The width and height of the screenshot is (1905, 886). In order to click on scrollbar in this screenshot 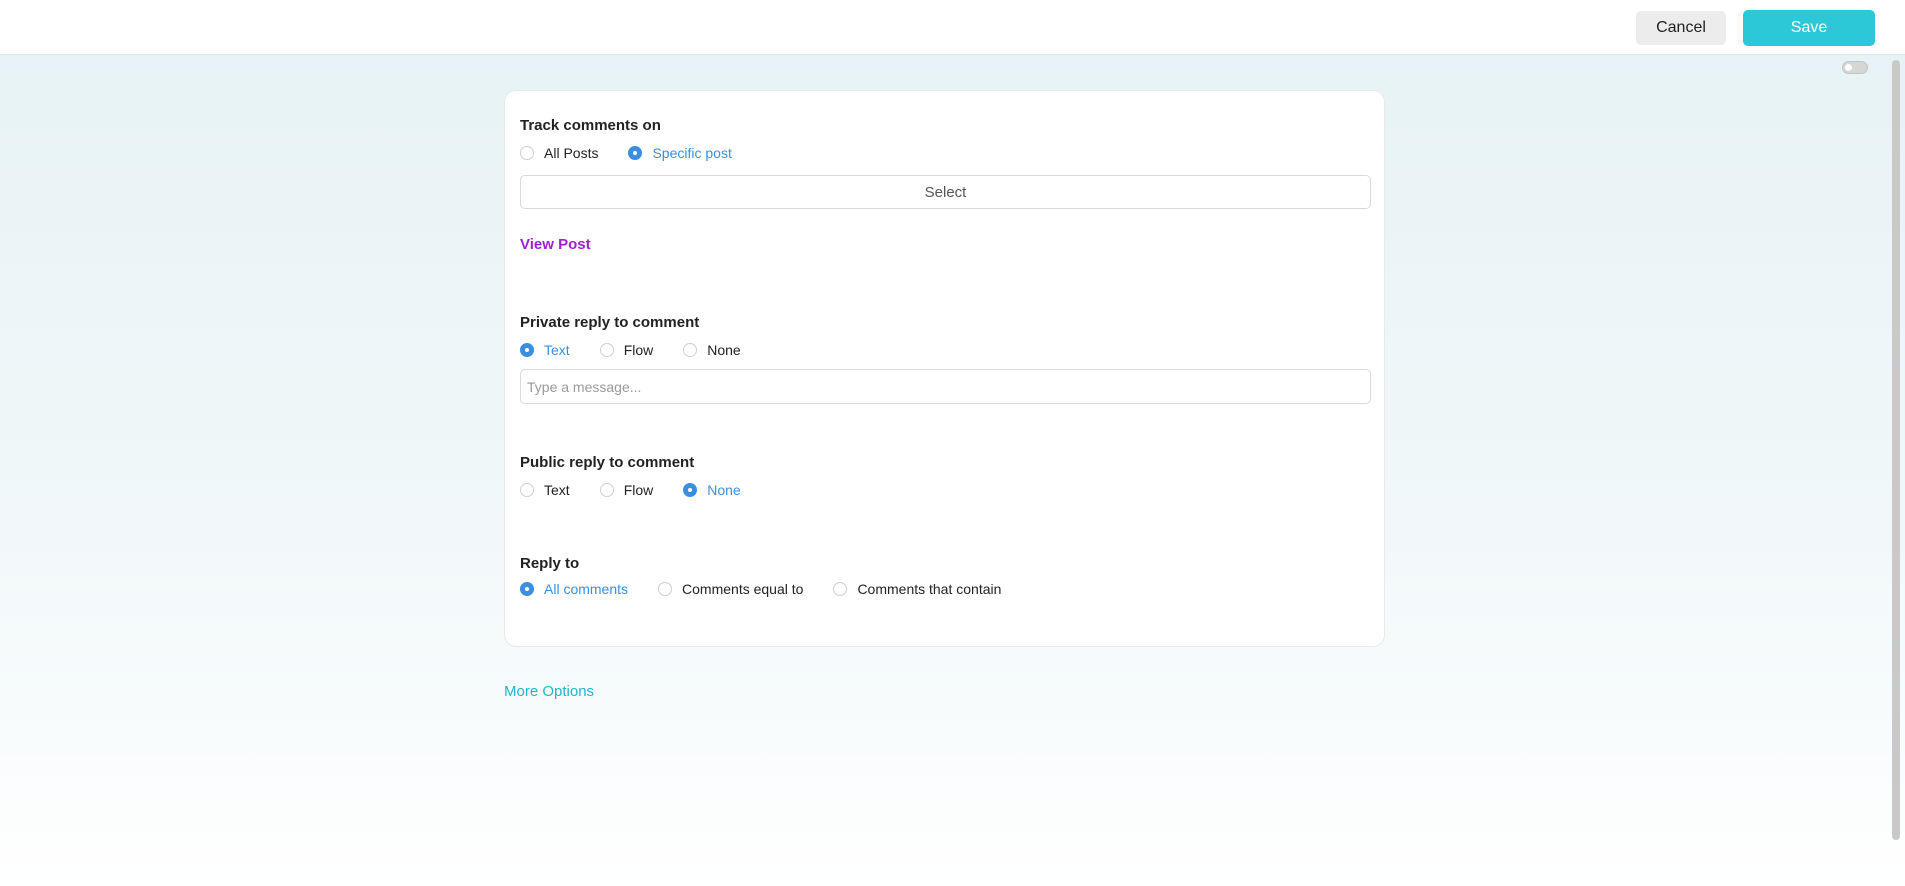, I will do `click(1896, 450)`.